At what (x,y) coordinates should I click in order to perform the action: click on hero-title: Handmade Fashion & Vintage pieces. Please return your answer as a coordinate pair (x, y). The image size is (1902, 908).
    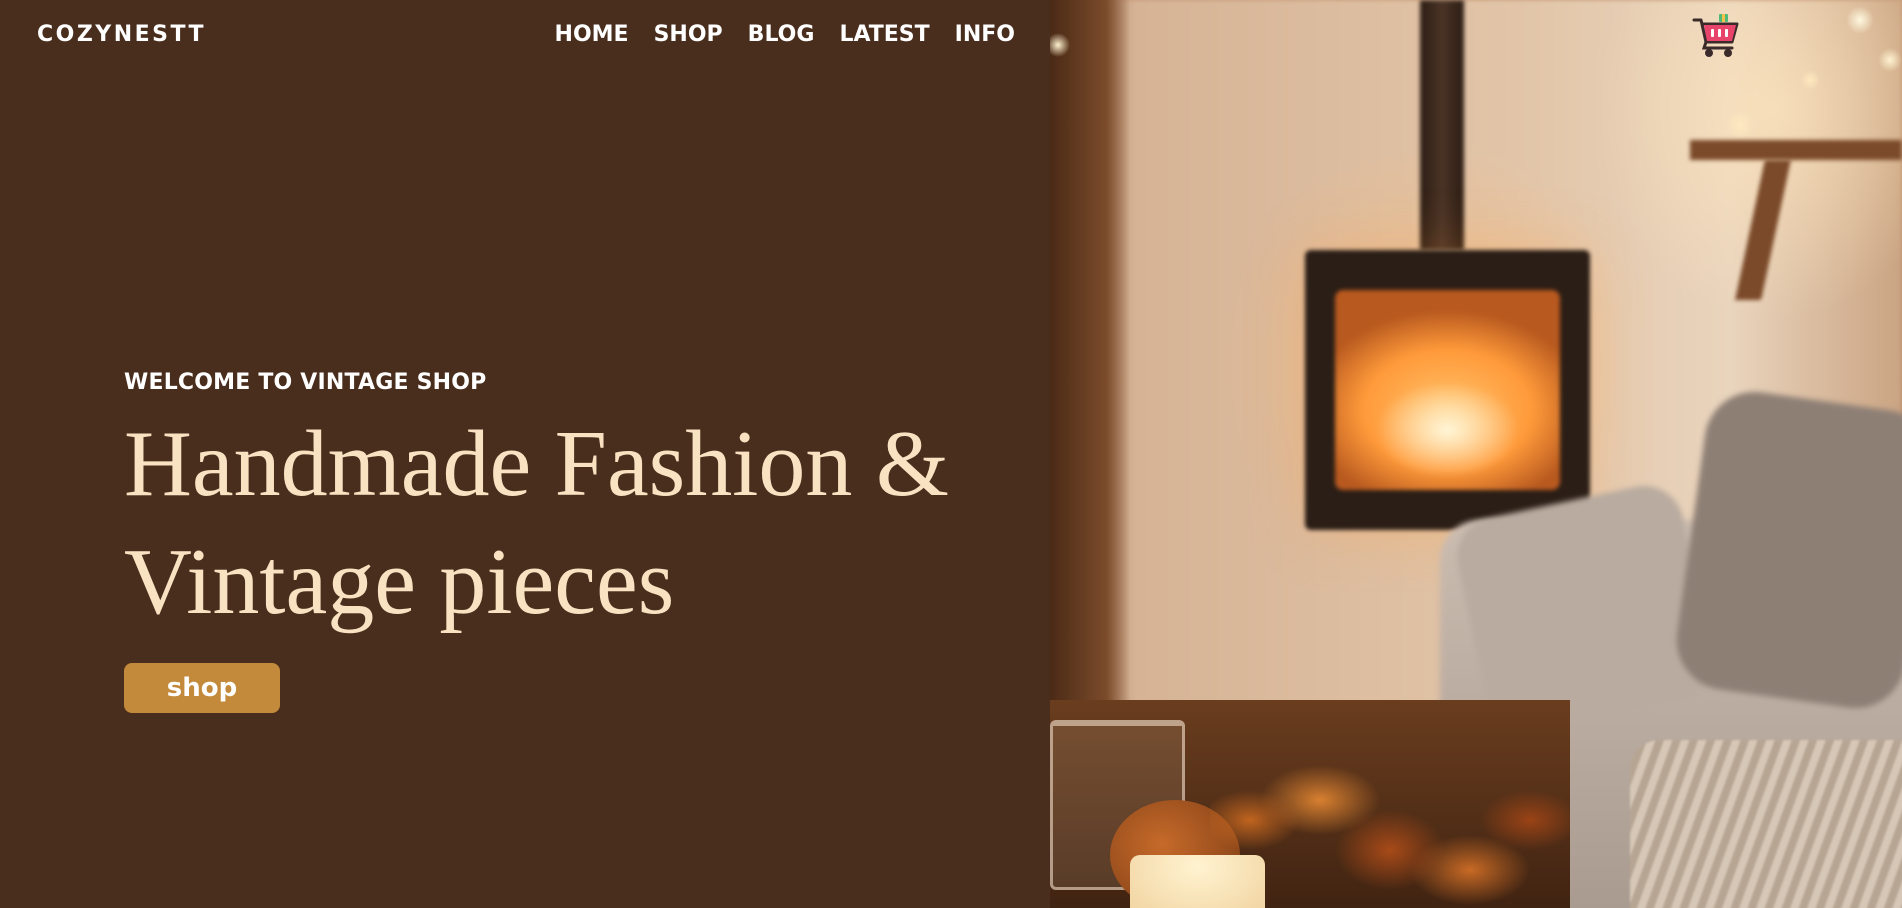
    Looking at the image, I should click on (574, 523).